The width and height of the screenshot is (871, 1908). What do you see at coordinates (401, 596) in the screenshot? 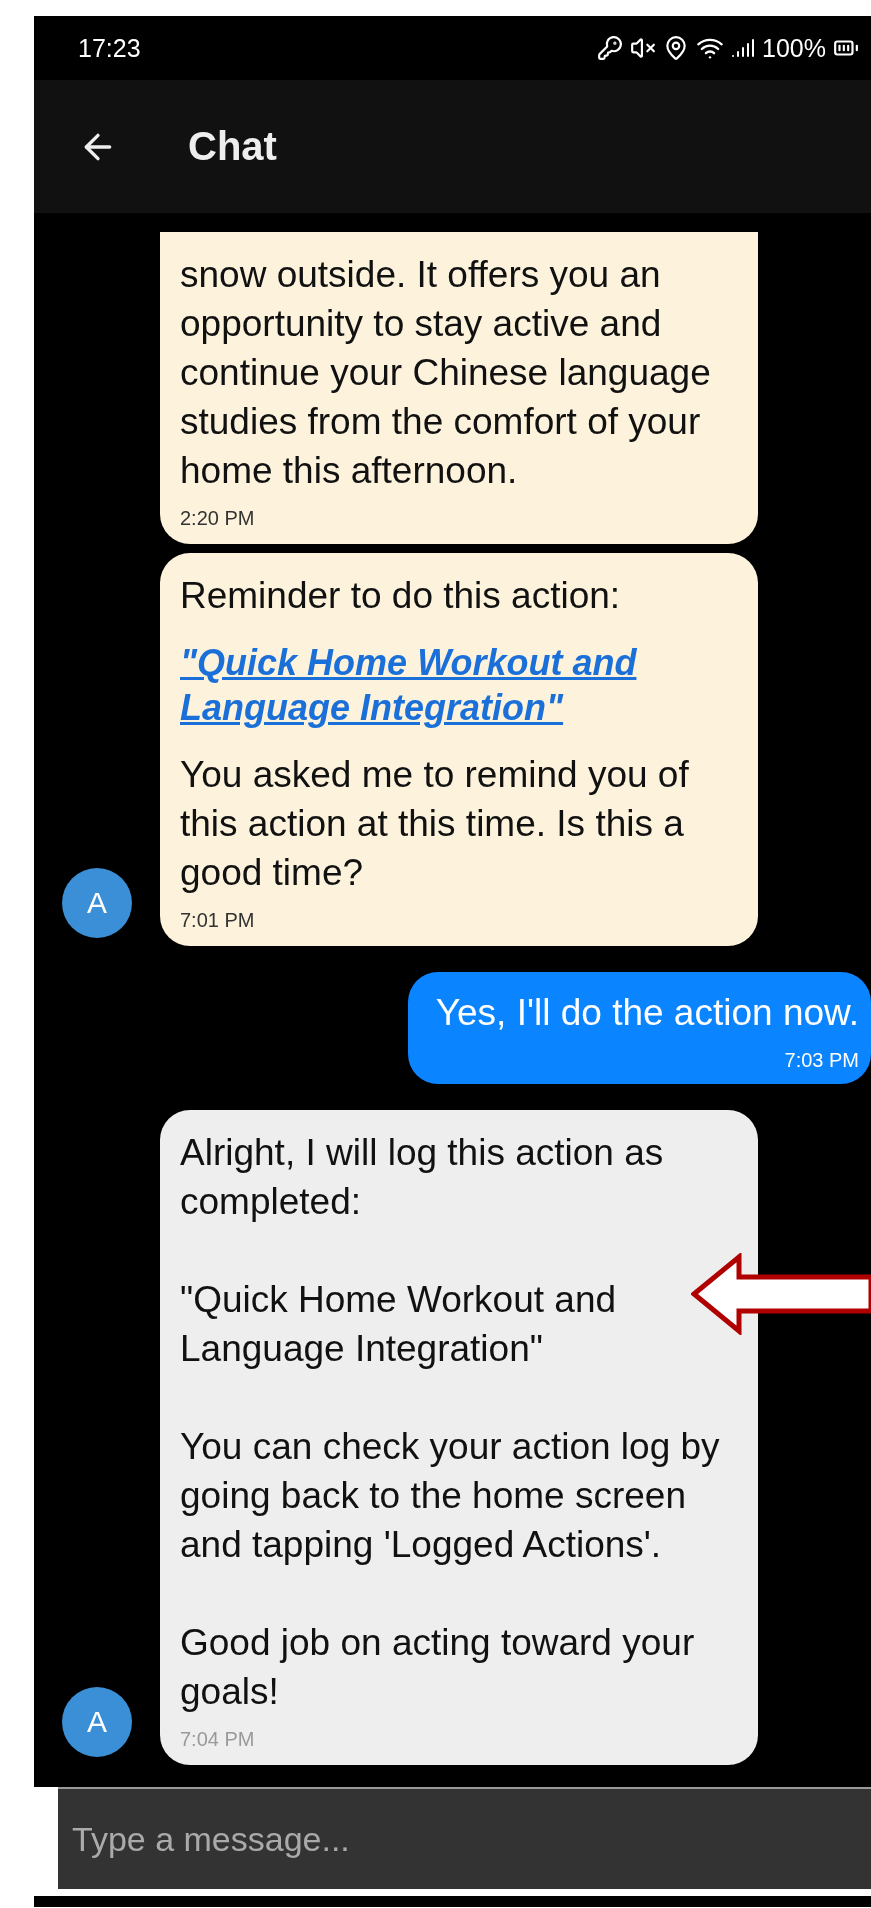
I see `message-text: Reminder to do this action:` at bounding box center [401, 596].